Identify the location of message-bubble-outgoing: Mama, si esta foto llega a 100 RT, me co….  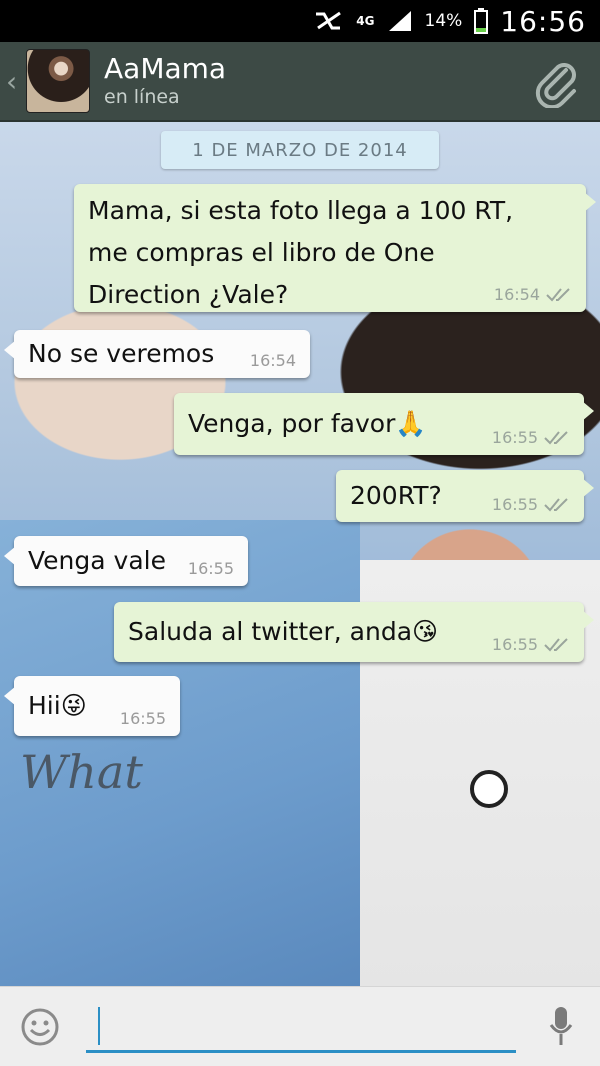
(335, 248).